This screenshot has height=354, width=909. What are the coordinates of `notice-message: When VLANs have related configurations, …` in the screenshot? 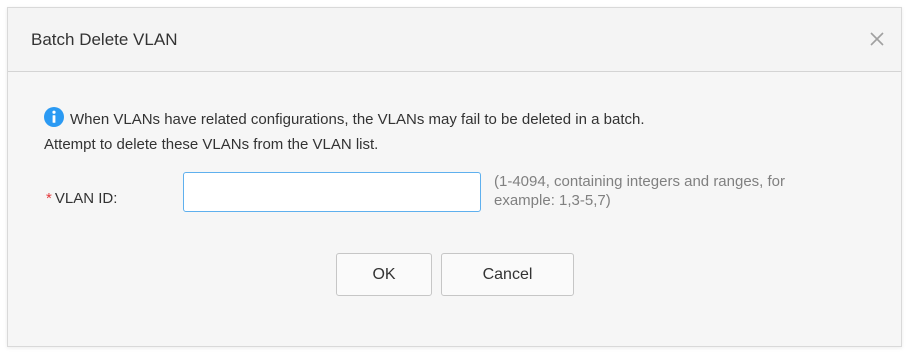 It's located at (459, 131).